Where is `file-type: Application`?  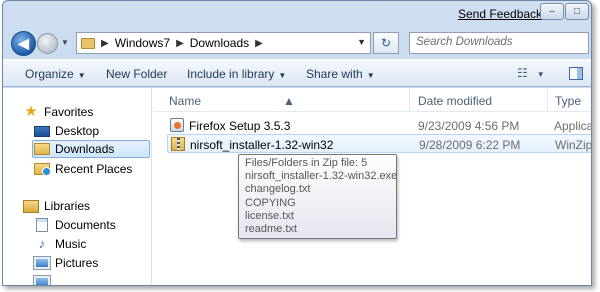 file-type: Application is located at coordinates (572, 126).